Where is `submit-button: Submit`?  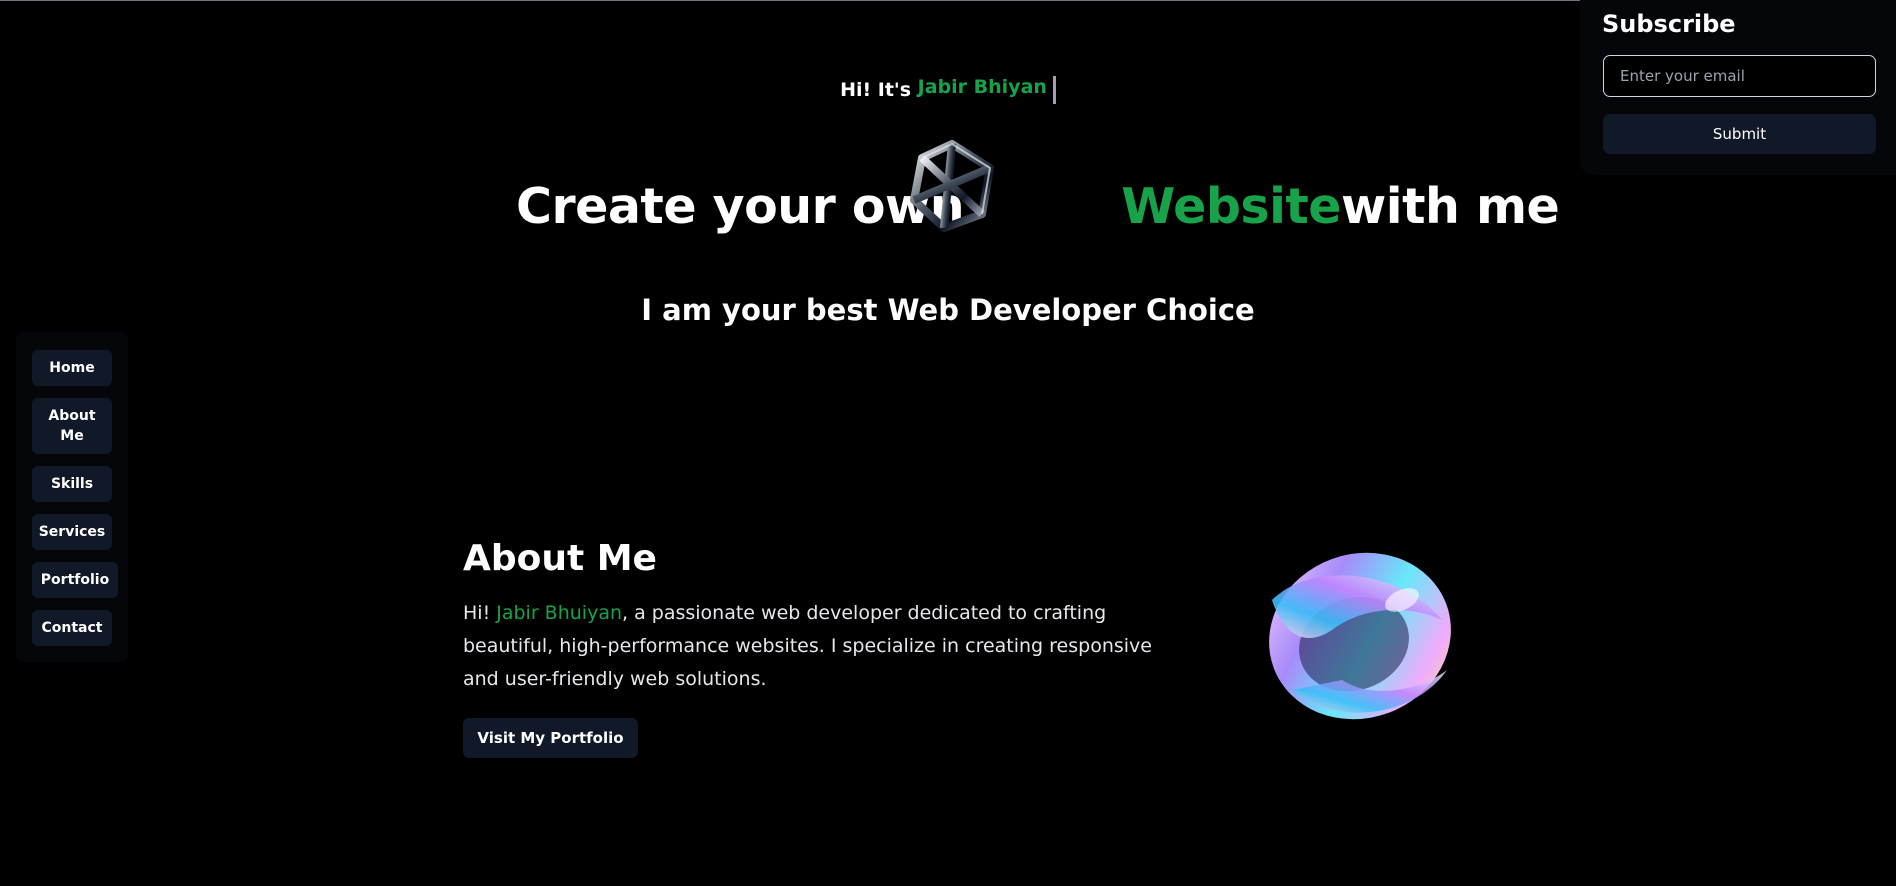 submit-button: Submit is located at coordinates (1739, 134).